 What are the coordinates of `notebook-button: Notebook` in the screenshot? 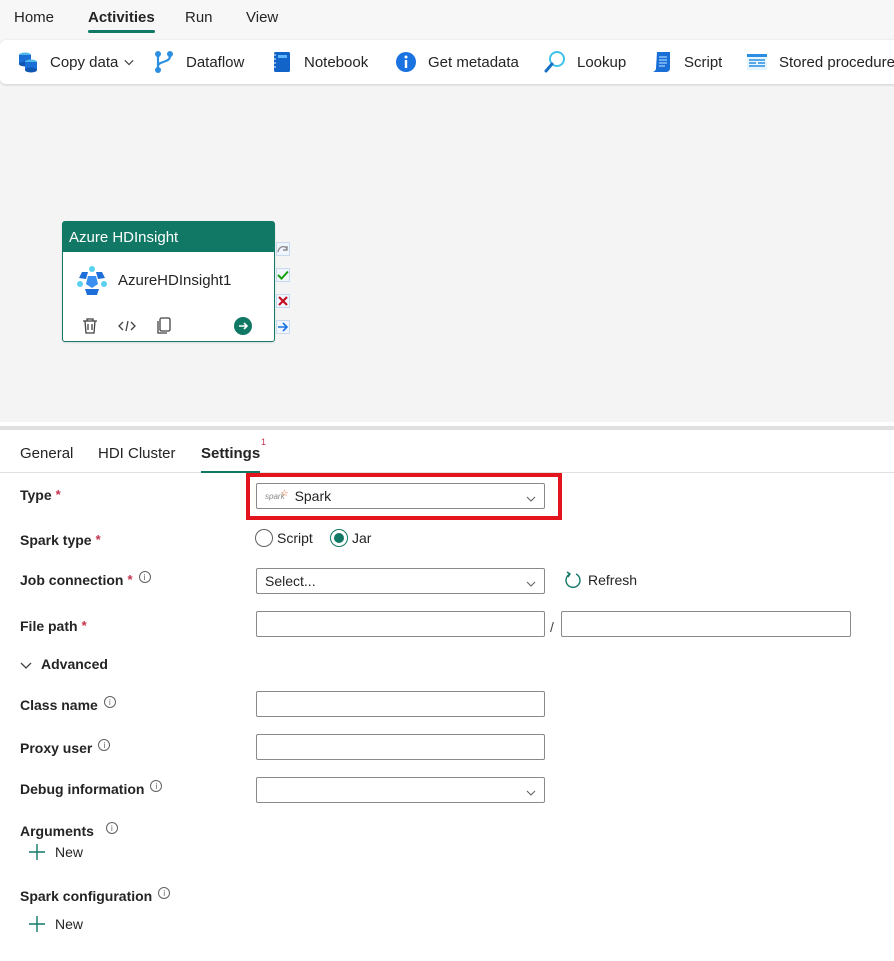 It's located at (319, 62).